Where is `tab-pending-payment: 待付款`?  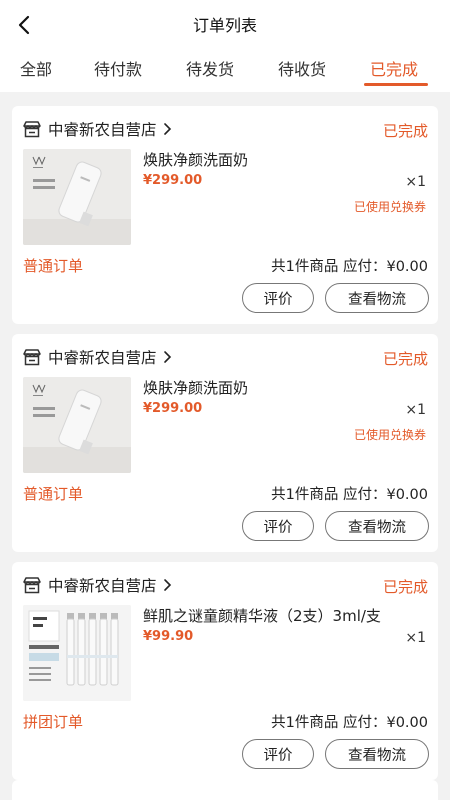
tab-pending-payment: 待付款 is located at coordinates (118, 68).